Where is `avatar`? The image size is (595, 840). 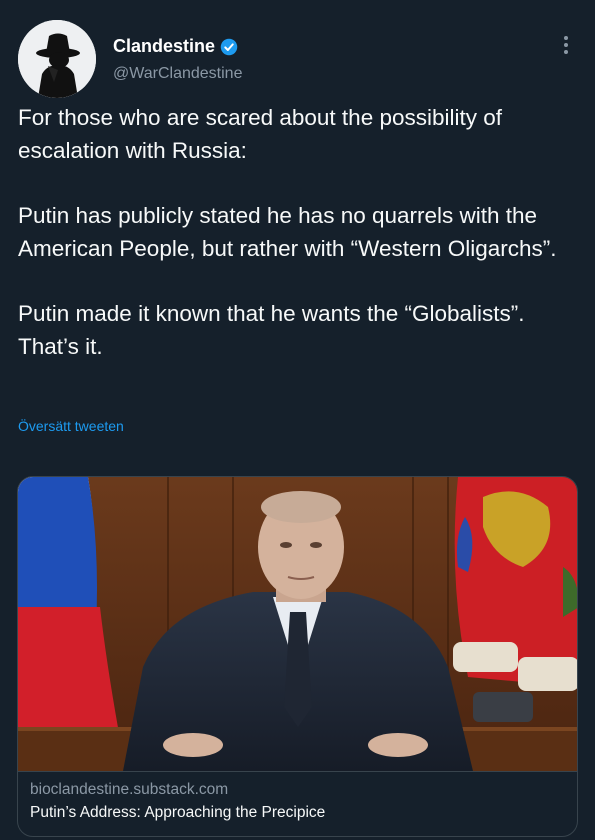 avatar is located at coordinates (57, 59).